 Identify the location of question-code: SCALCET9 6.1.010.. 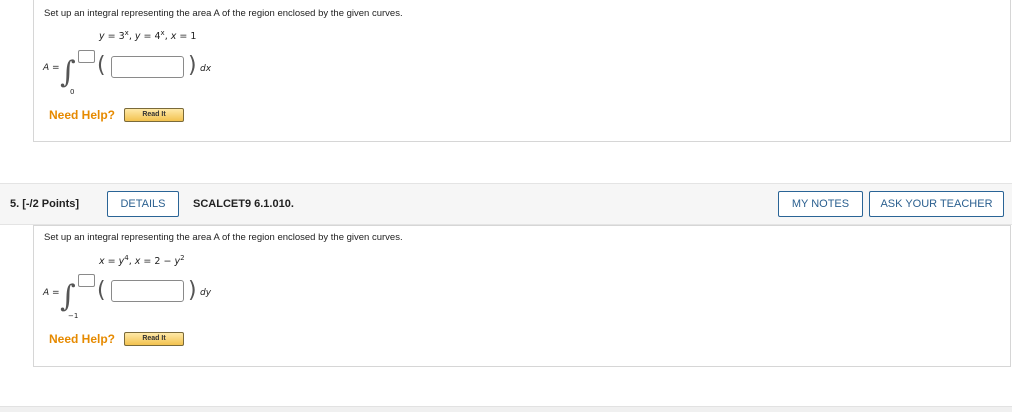
(243, 204).